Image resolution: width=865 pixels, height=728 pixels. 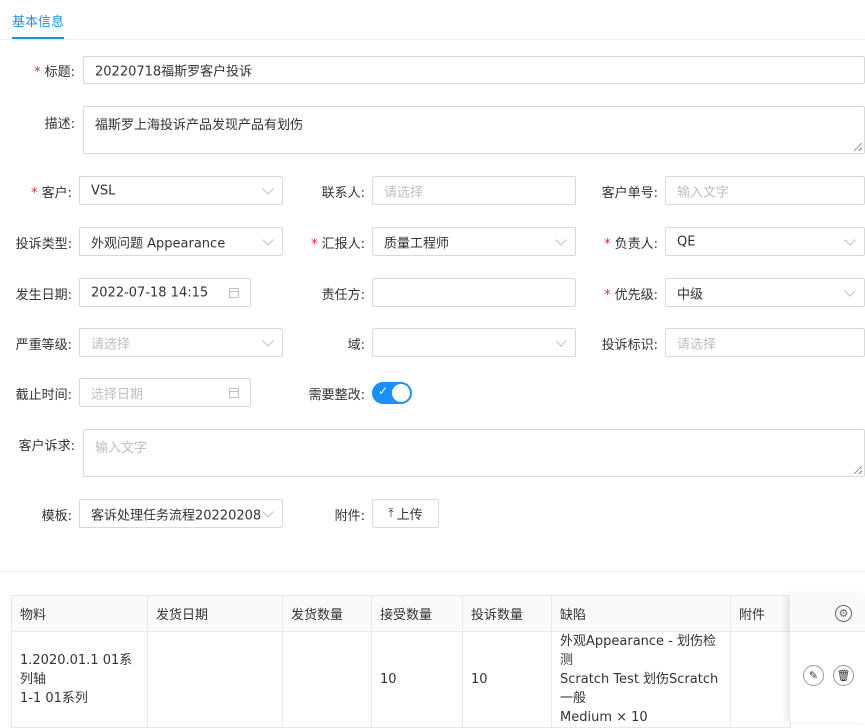 I want to click on trash-icon: 🗑, so click(x=843, y=675).